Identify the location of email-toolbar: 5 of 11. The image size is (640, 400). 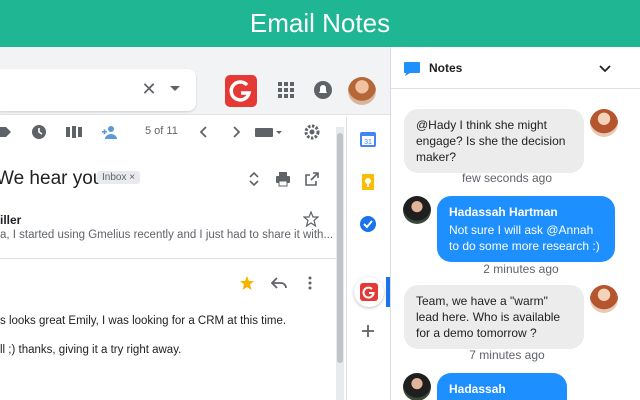
(195, 132).